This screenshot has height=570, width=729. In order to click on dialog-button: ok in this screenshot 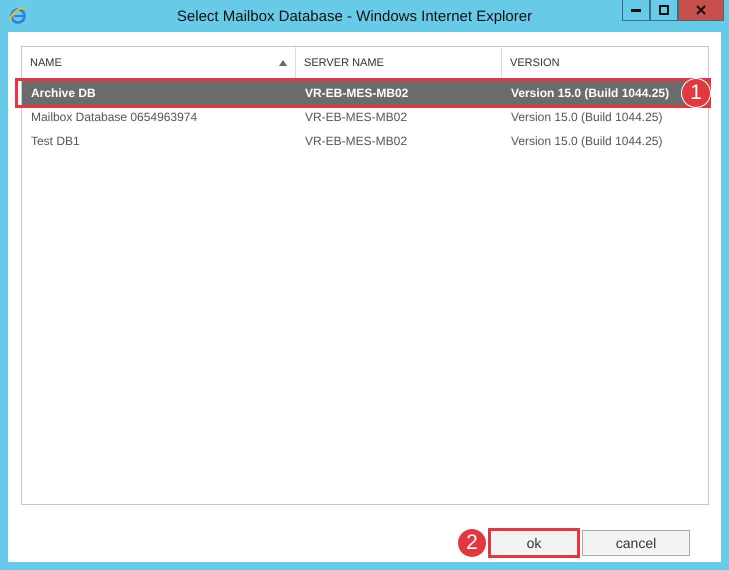, I will do `click(534, 543)`.